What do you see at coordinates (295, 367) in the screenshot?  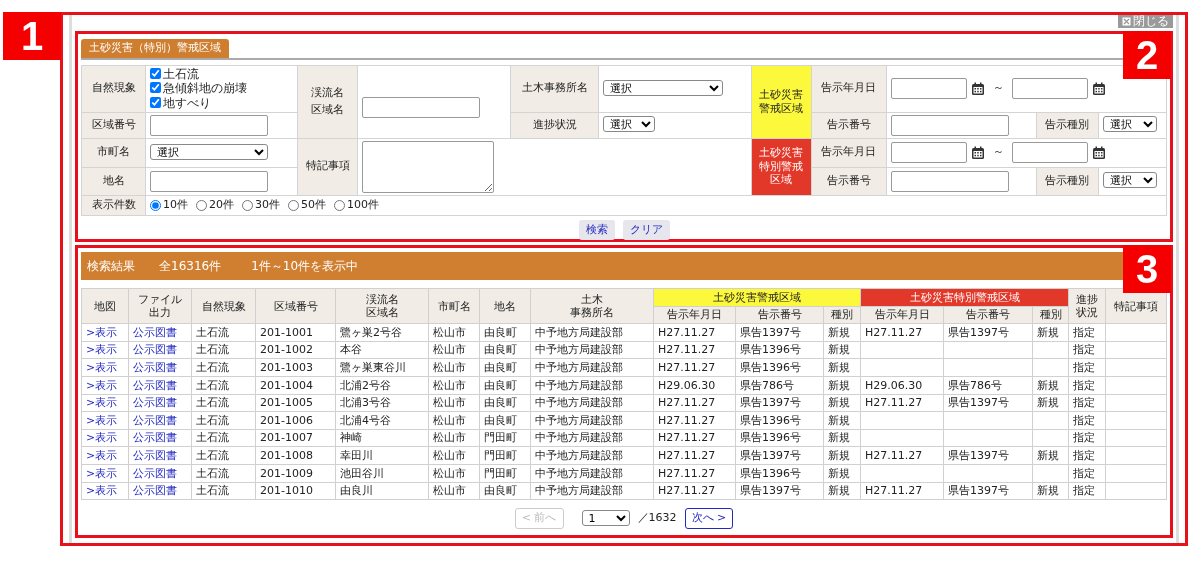 I see `table-cell: 201-1003` at bounding box center [295, 367].